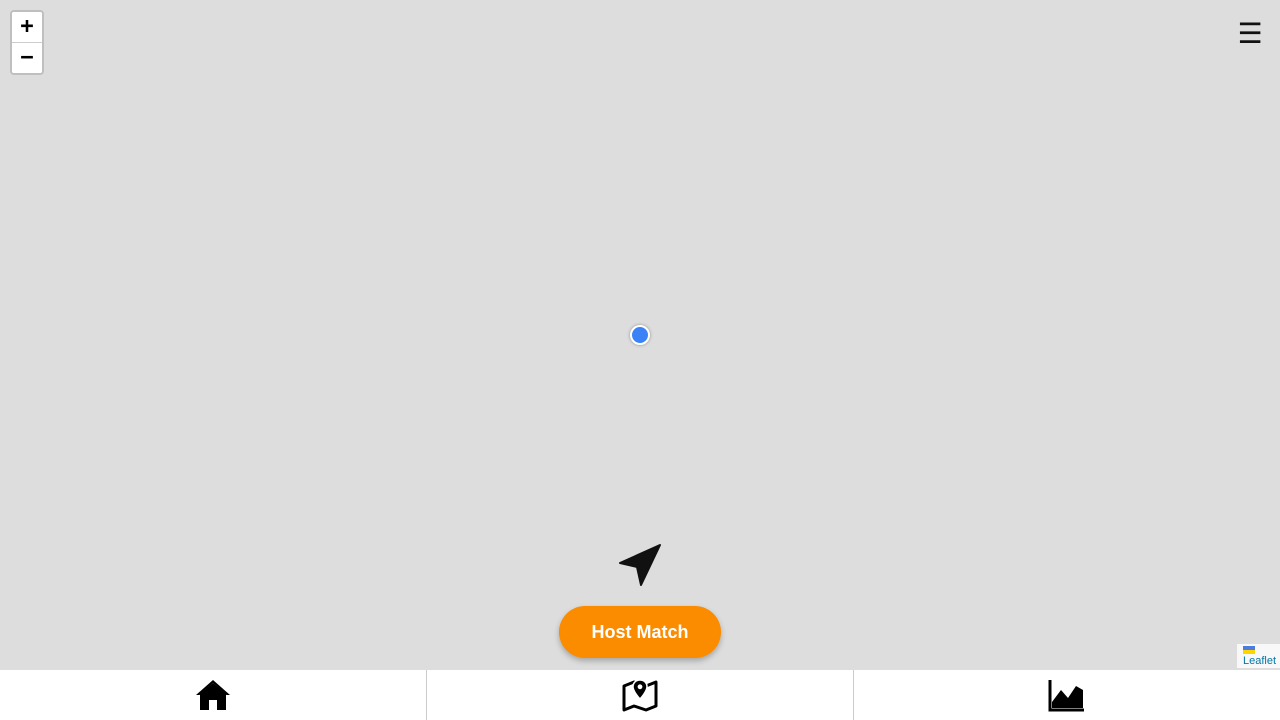  What do you see at coordinates (1248, 650) in the screenshot?
I see `ukraine-flag-icon` at bounding box center [1248, 650].